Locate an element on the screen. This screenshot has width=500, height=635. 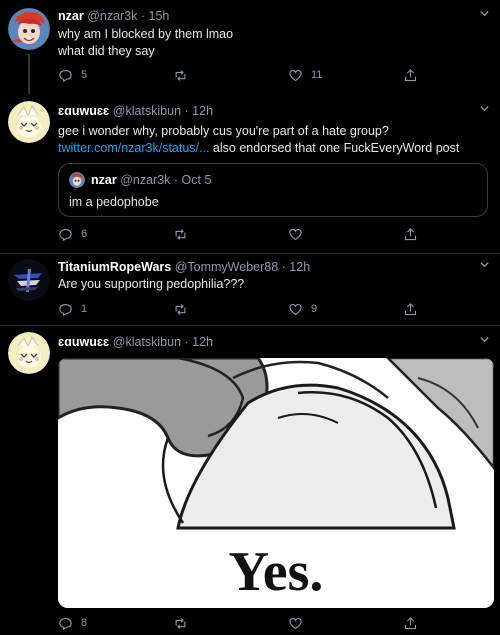
handle: @TommyWeber88 is located at coordinates (226, 267).